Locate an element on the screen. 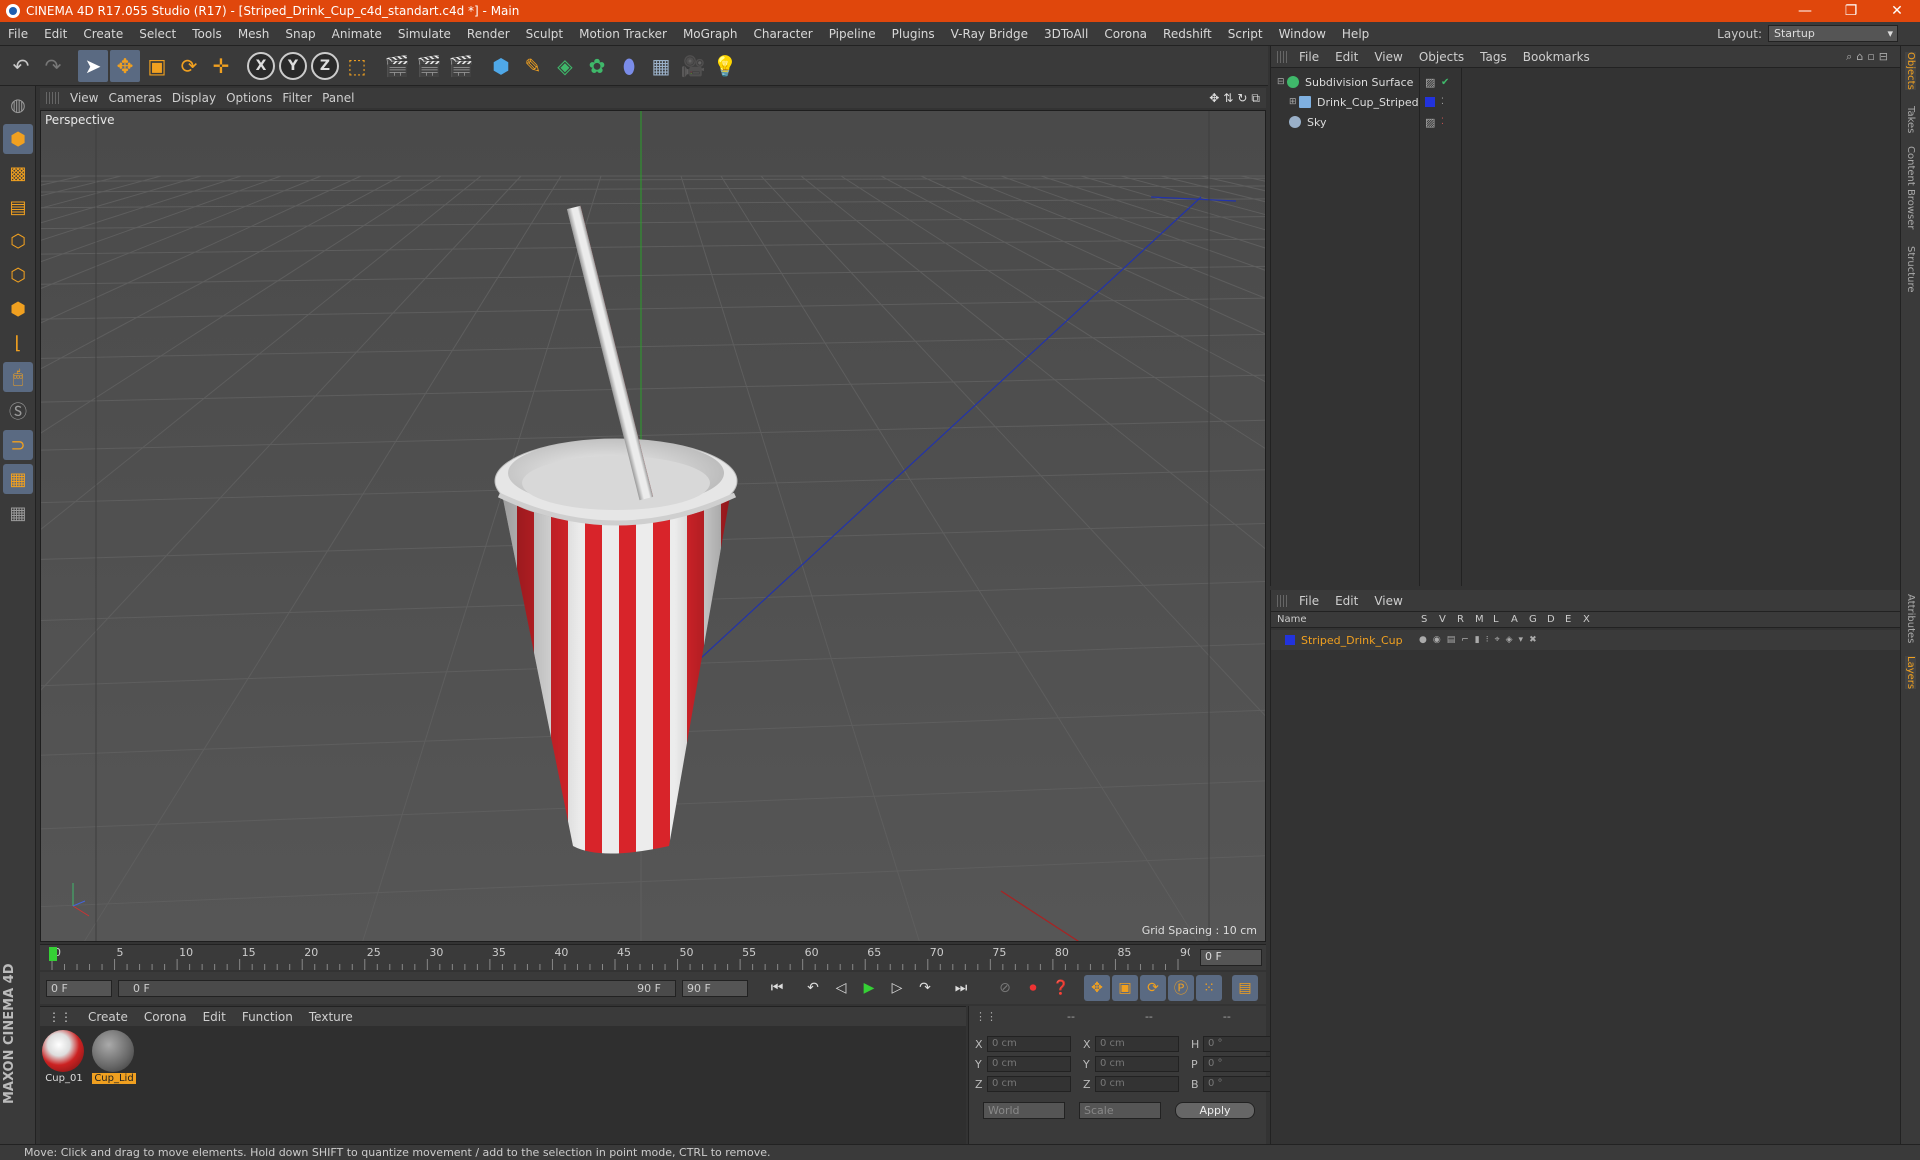 The image size is (1920, 1160). menu-3dtoall: 3DToAll is located at coordinates (1066, 34).